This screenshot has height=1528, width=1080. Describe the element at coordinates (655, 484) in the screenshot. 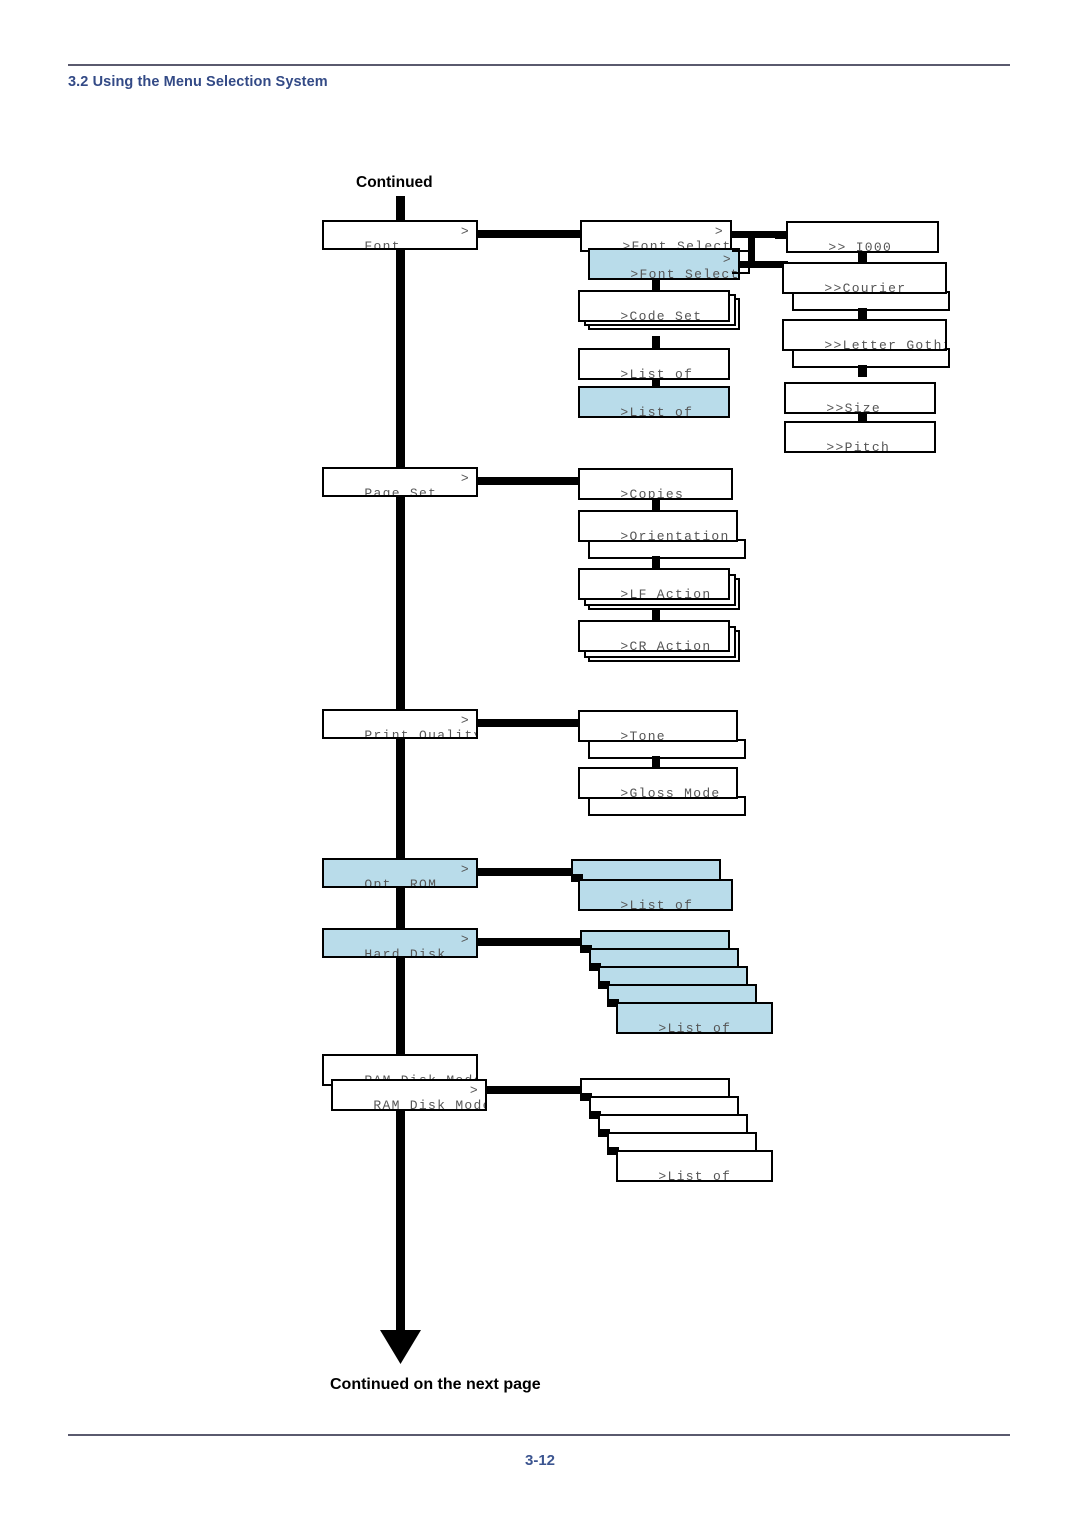

I see `menu-item-copies: >Copies001` at that location.